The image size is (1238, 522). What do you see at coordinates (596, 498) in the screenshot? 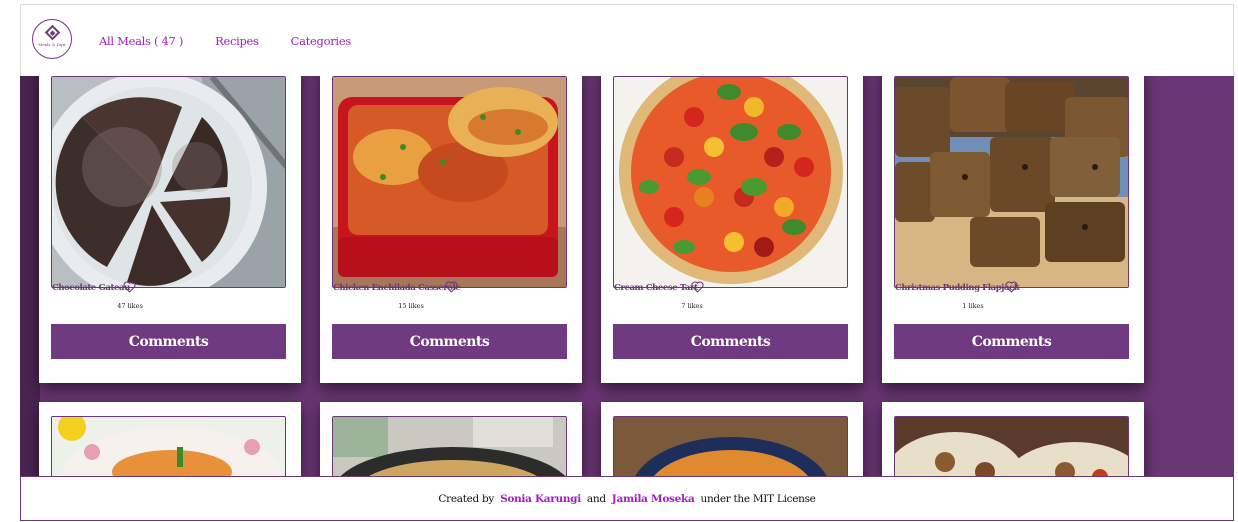
I see `footer-and: and` at bounding box center [596, 498].